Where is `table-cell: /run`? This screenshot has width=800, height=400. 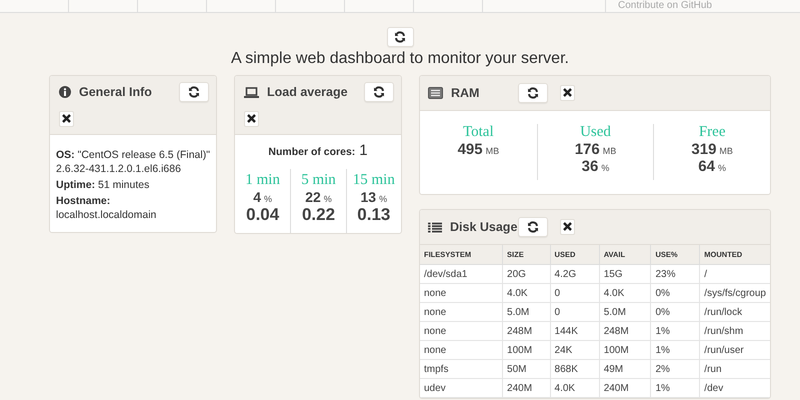 table-cell: /run is located at coordinates (735, 369).